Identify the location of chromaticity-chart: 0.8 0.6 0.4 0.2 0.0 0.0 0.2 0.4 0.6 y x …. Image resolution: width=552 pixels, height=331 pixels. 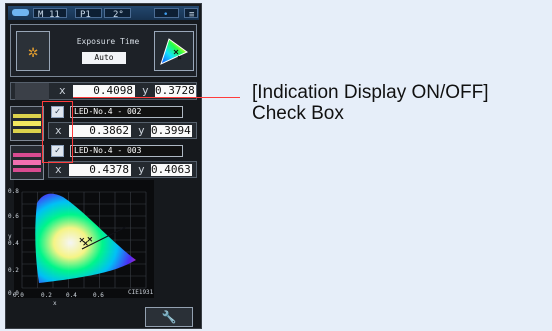
(81, 243).